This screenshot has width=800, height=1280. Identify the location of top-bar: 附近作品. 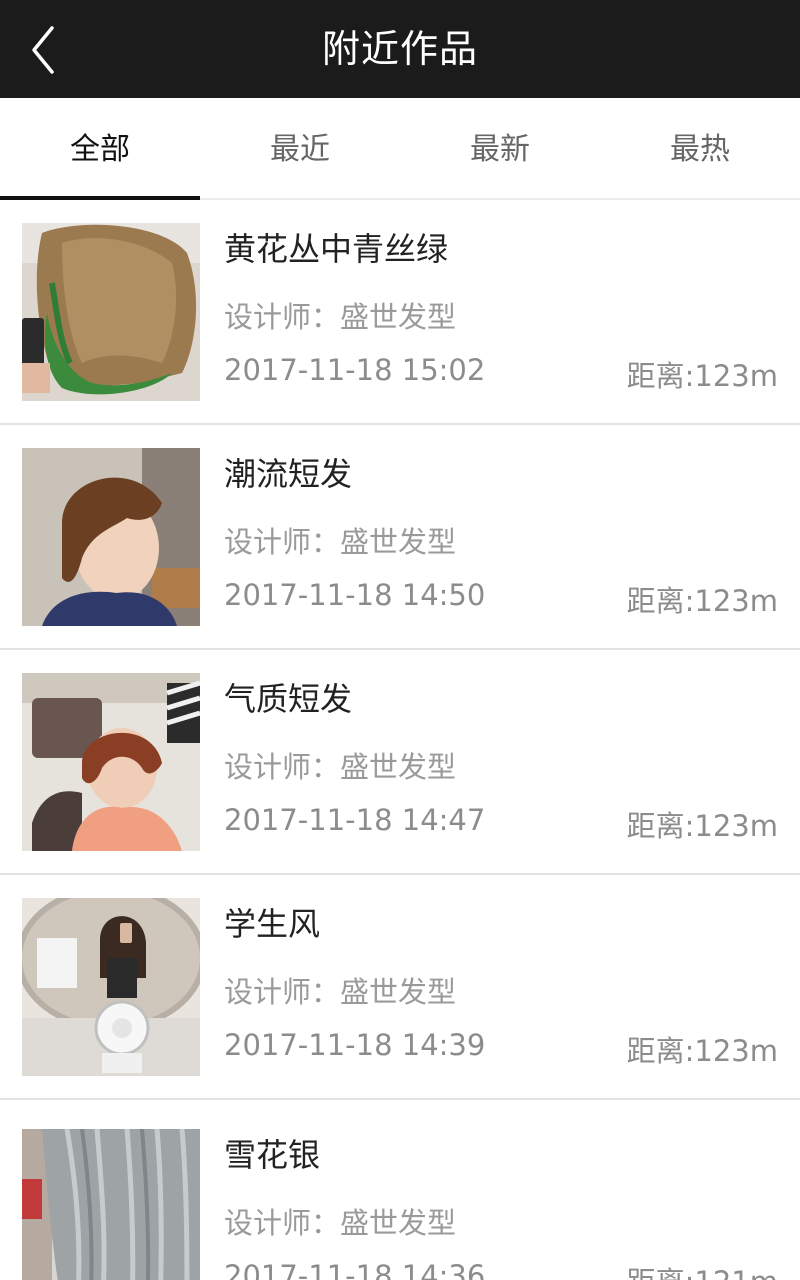
(400, 49).